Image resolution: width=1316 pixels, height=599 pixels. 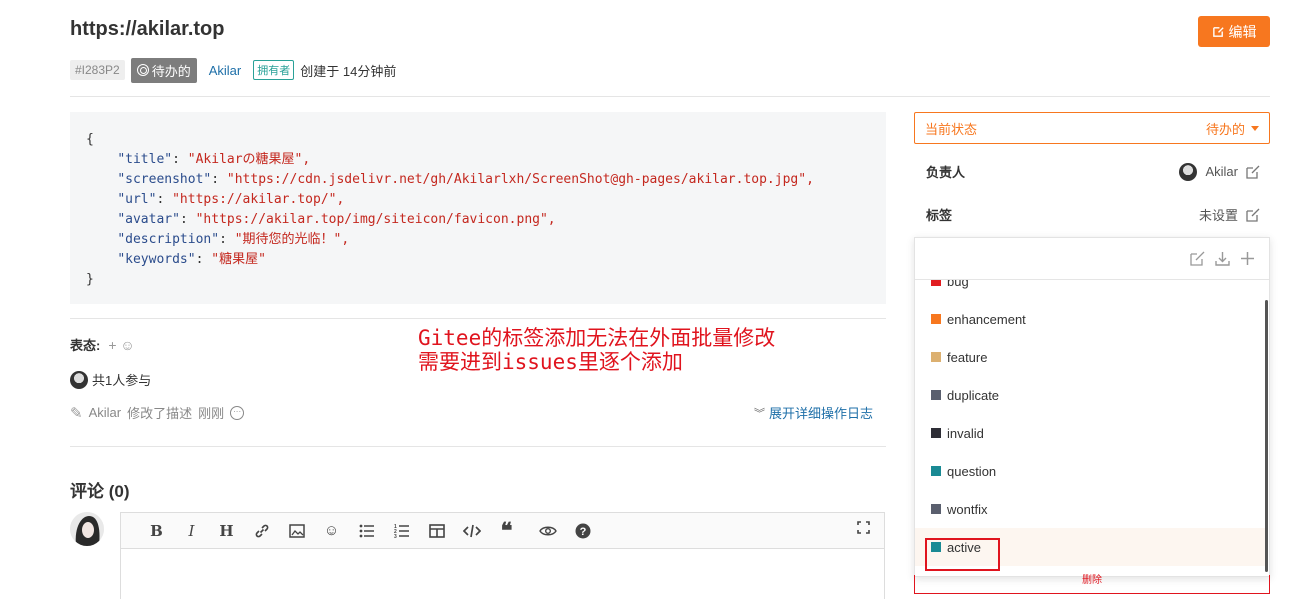 I want to click on code-value: "Akilarの糖果屋",, so click(x=249, y=159).